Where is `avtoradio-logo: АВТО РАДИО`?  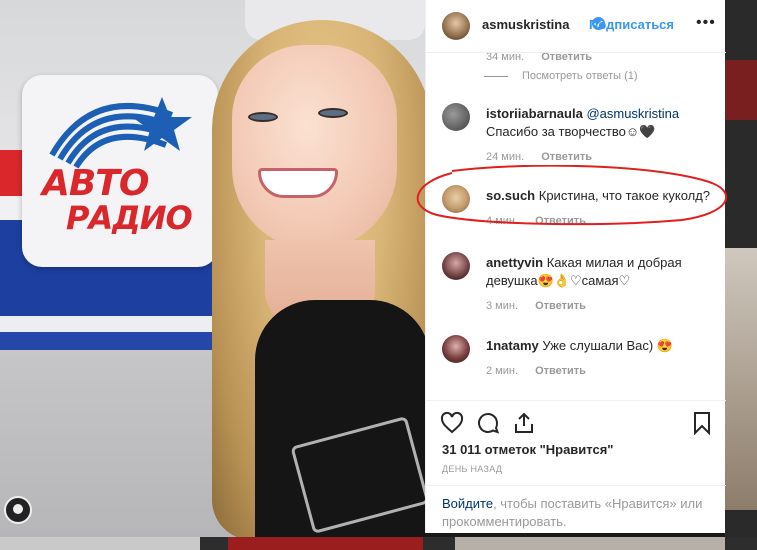
avtoradio-logo: АВТО РАДИО is located at coordinates (120, 171).